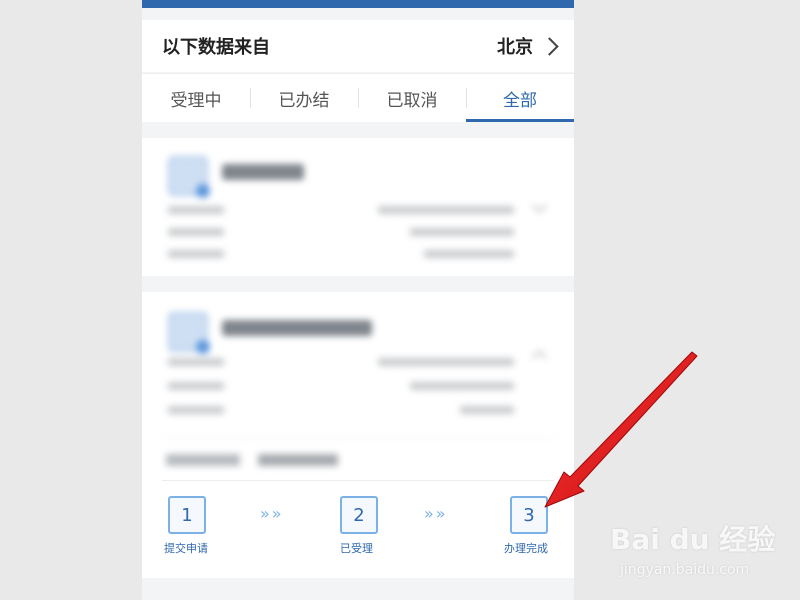  Describe the element at coordinates (539, 357) in the screenshot. I see `chevron-up-icon` at that location.